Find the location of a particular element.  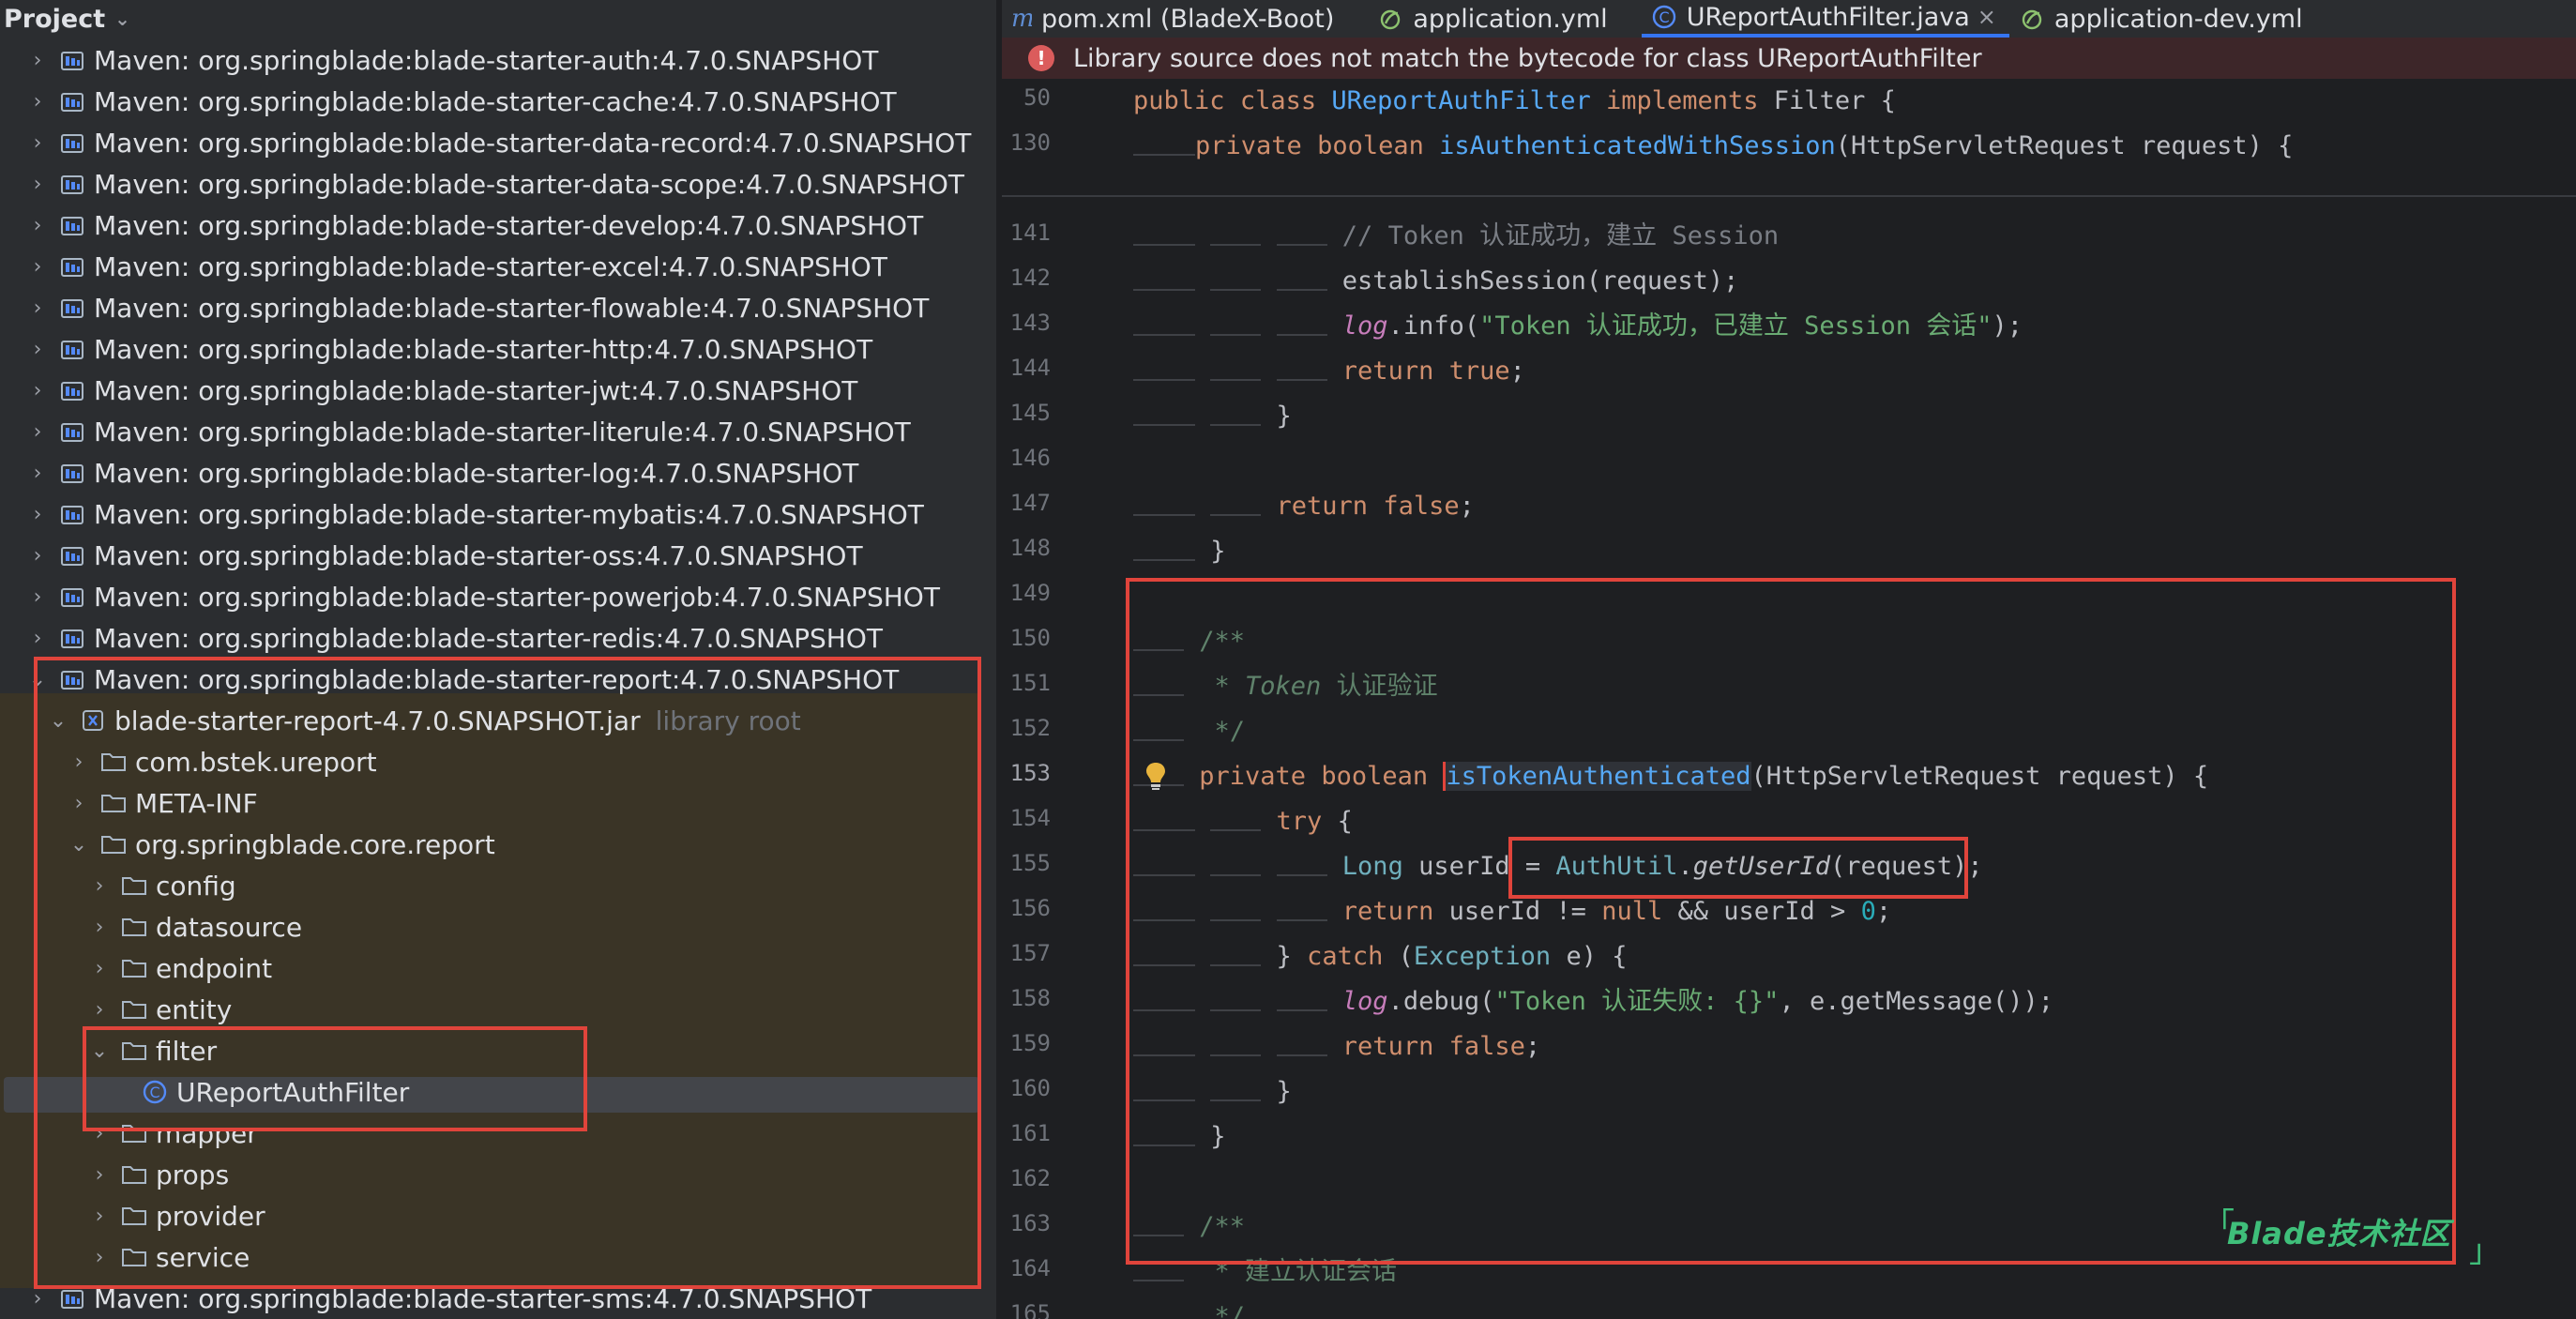

code-line: 159 return false; is located at coordinates (1789, 1046).